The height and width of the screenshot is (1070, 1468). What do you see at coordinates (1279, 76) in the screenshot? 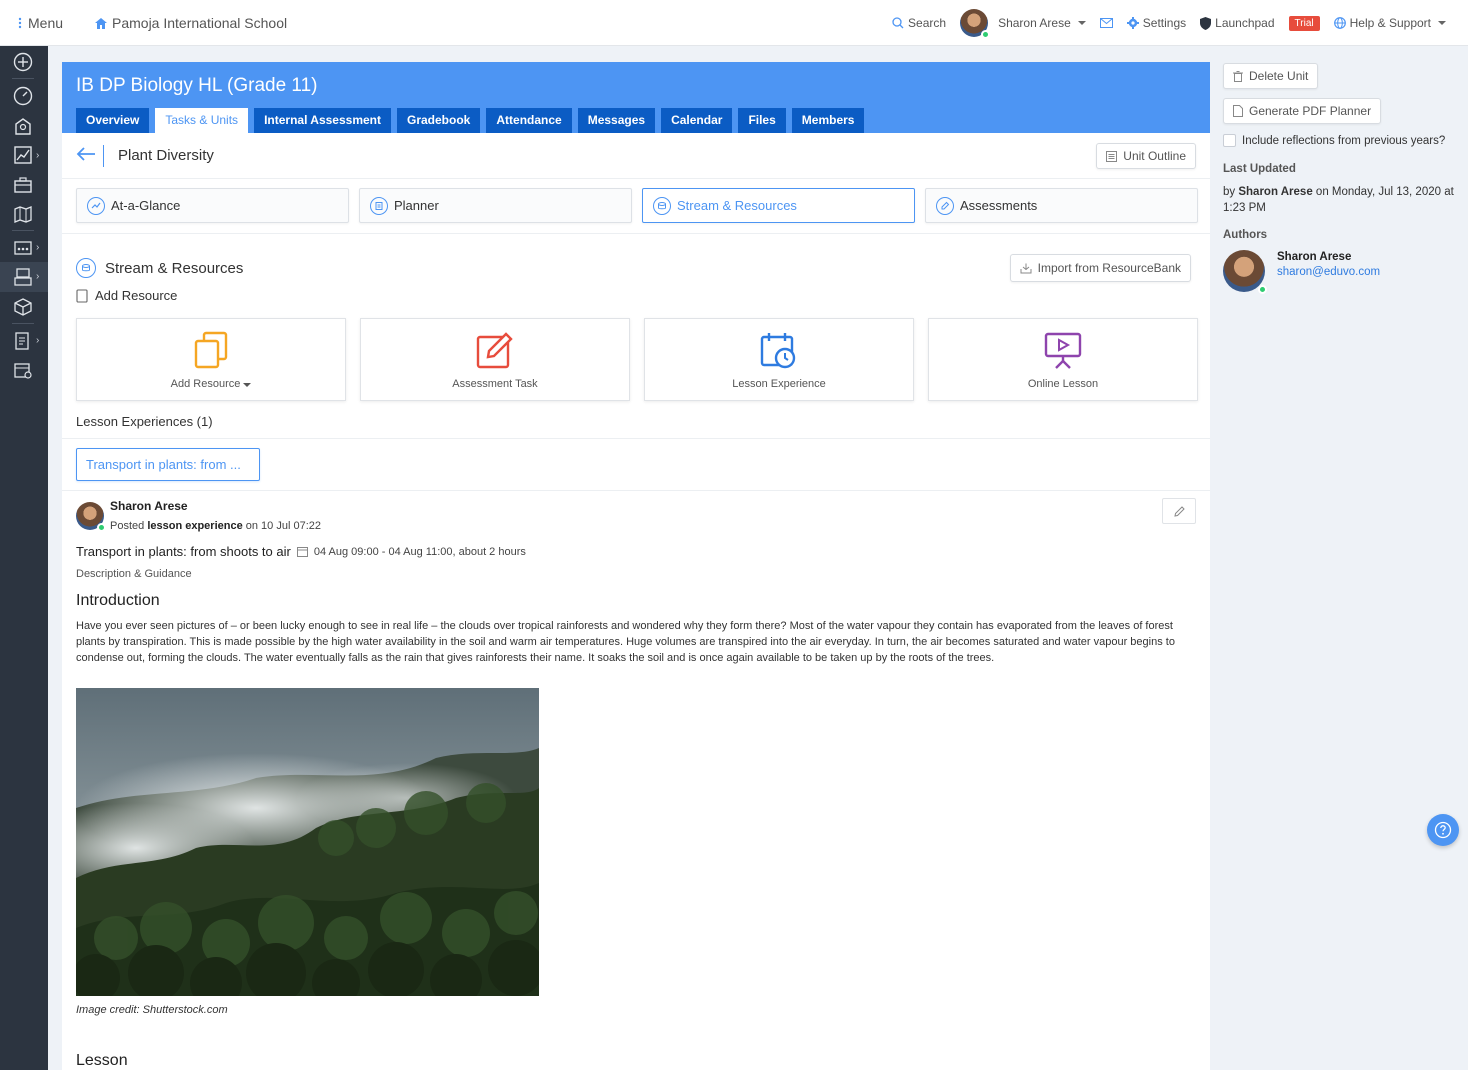
I see `delete-unit-label: Delete Unit` at bounding box center [1279, 76].